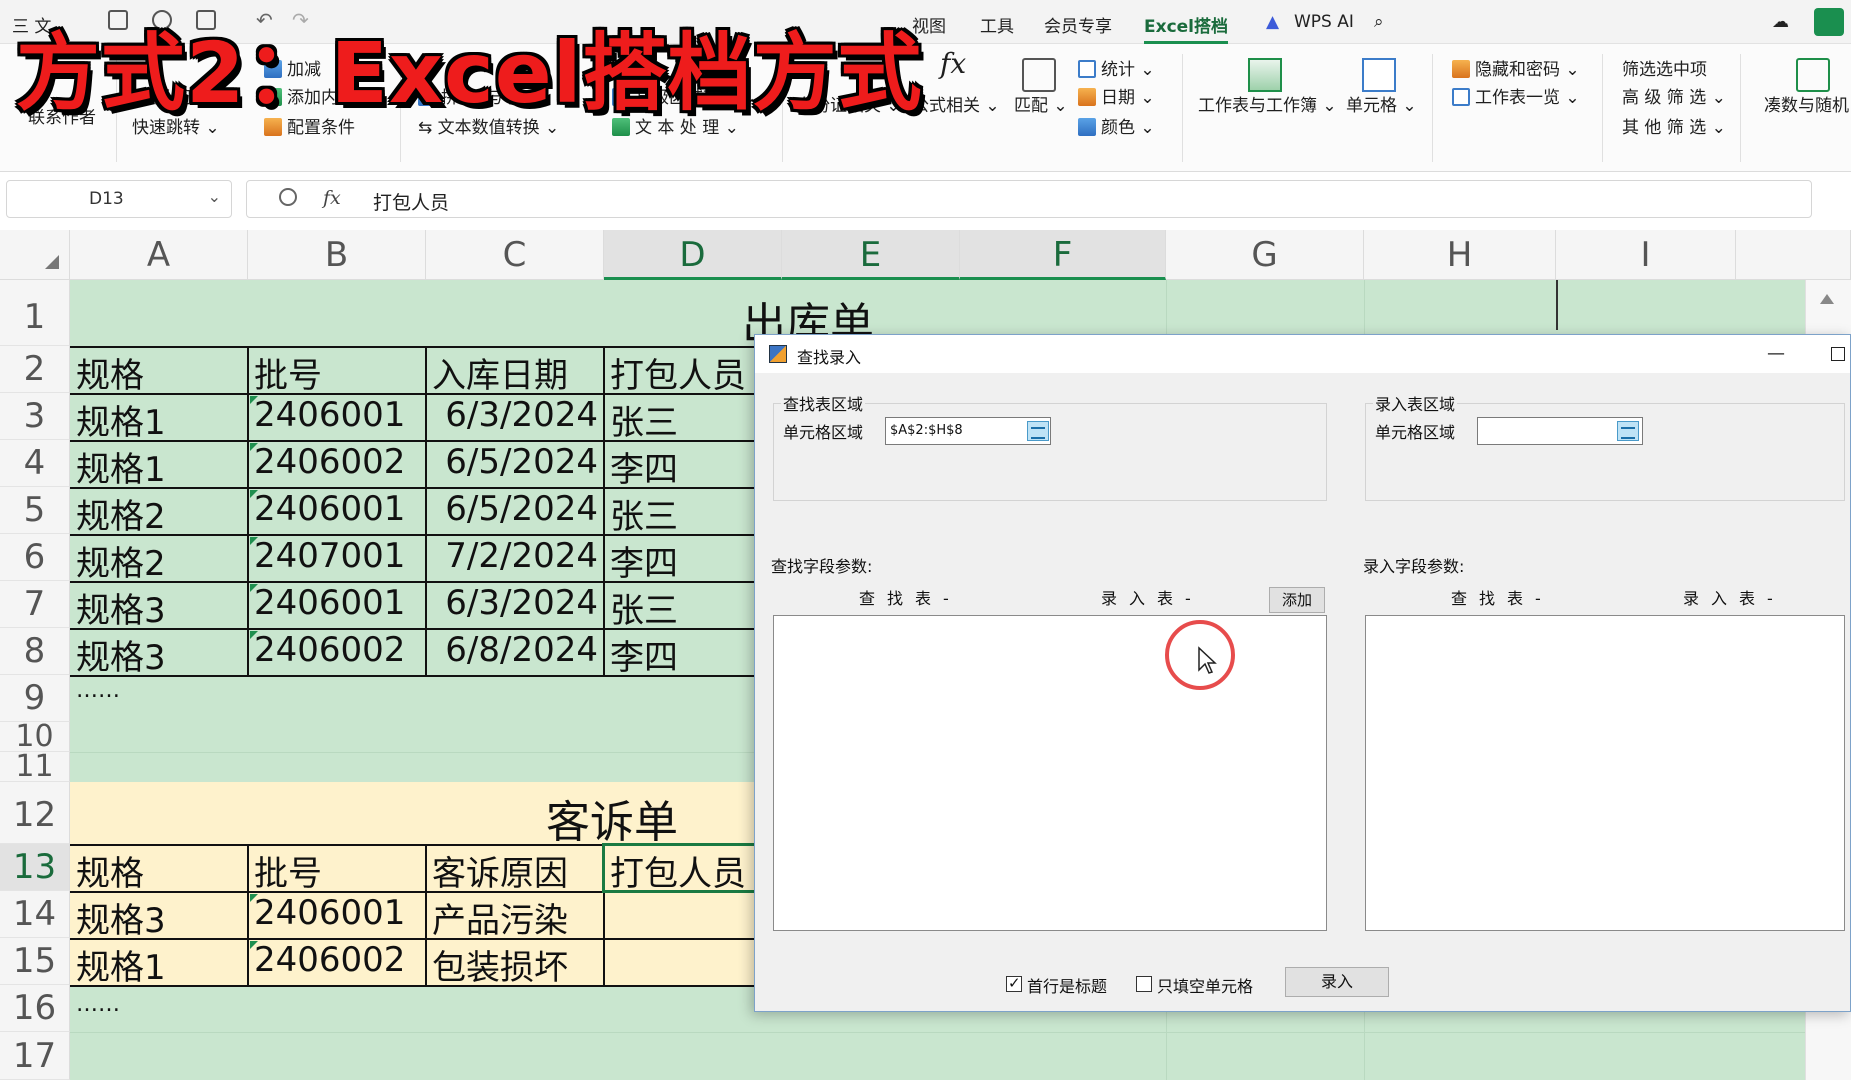  I want to click on dialog-titlebar: 查找录入 —, so click(1302, 354).